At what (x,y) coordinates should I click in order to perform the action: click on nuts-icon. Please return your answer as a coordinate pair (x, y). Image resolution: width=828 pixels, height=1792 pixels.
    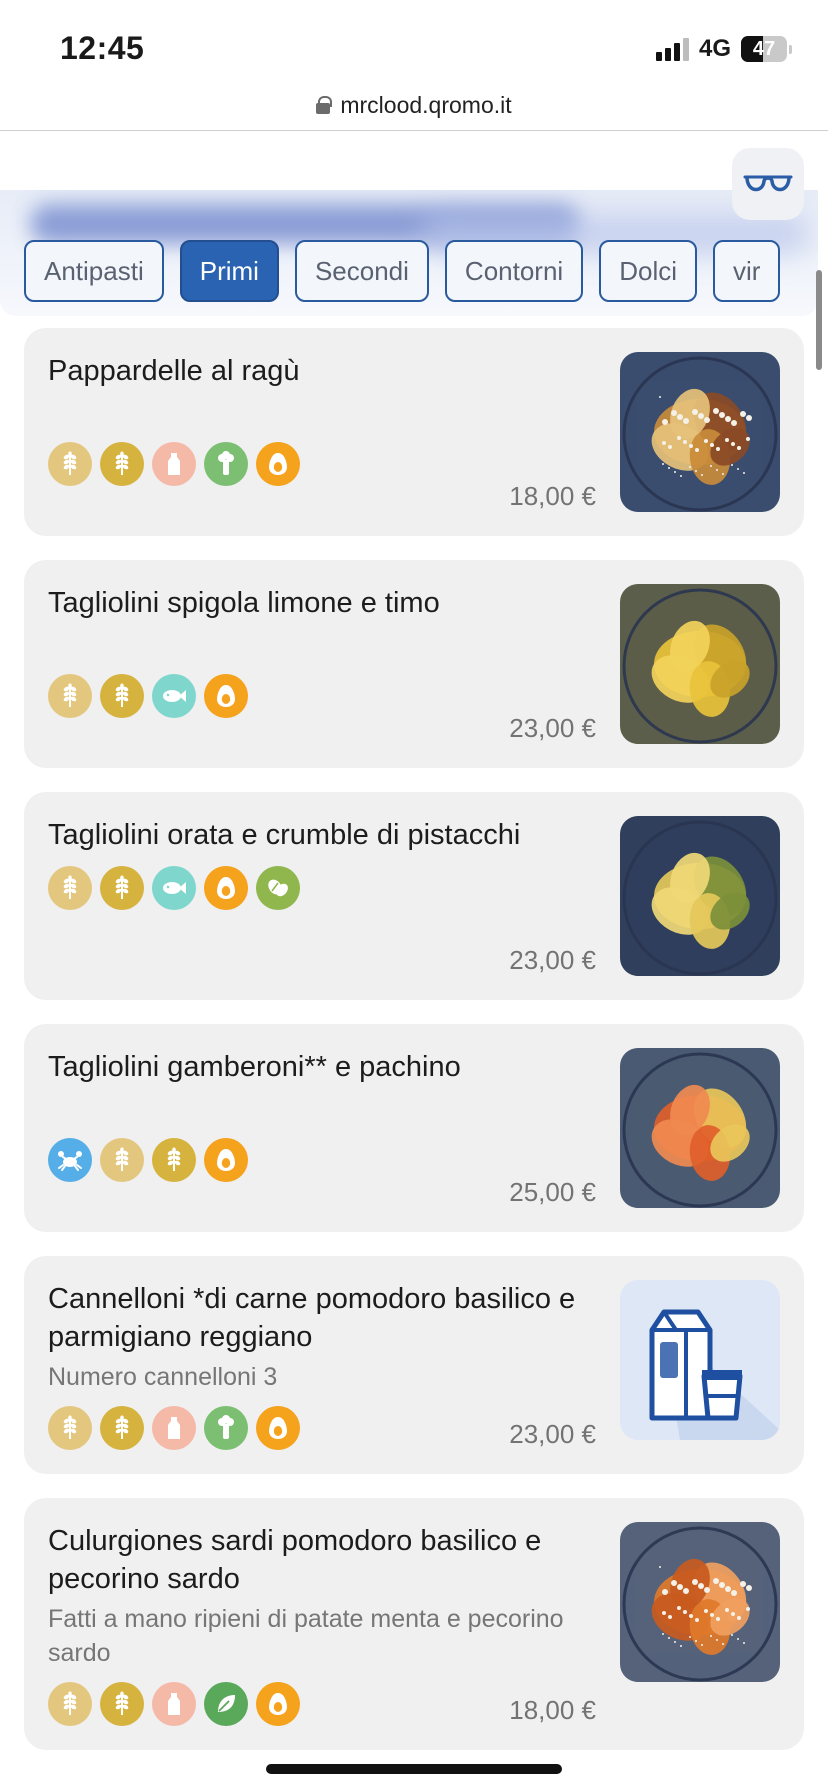
    Looking at the image, I should click on (278, 888).